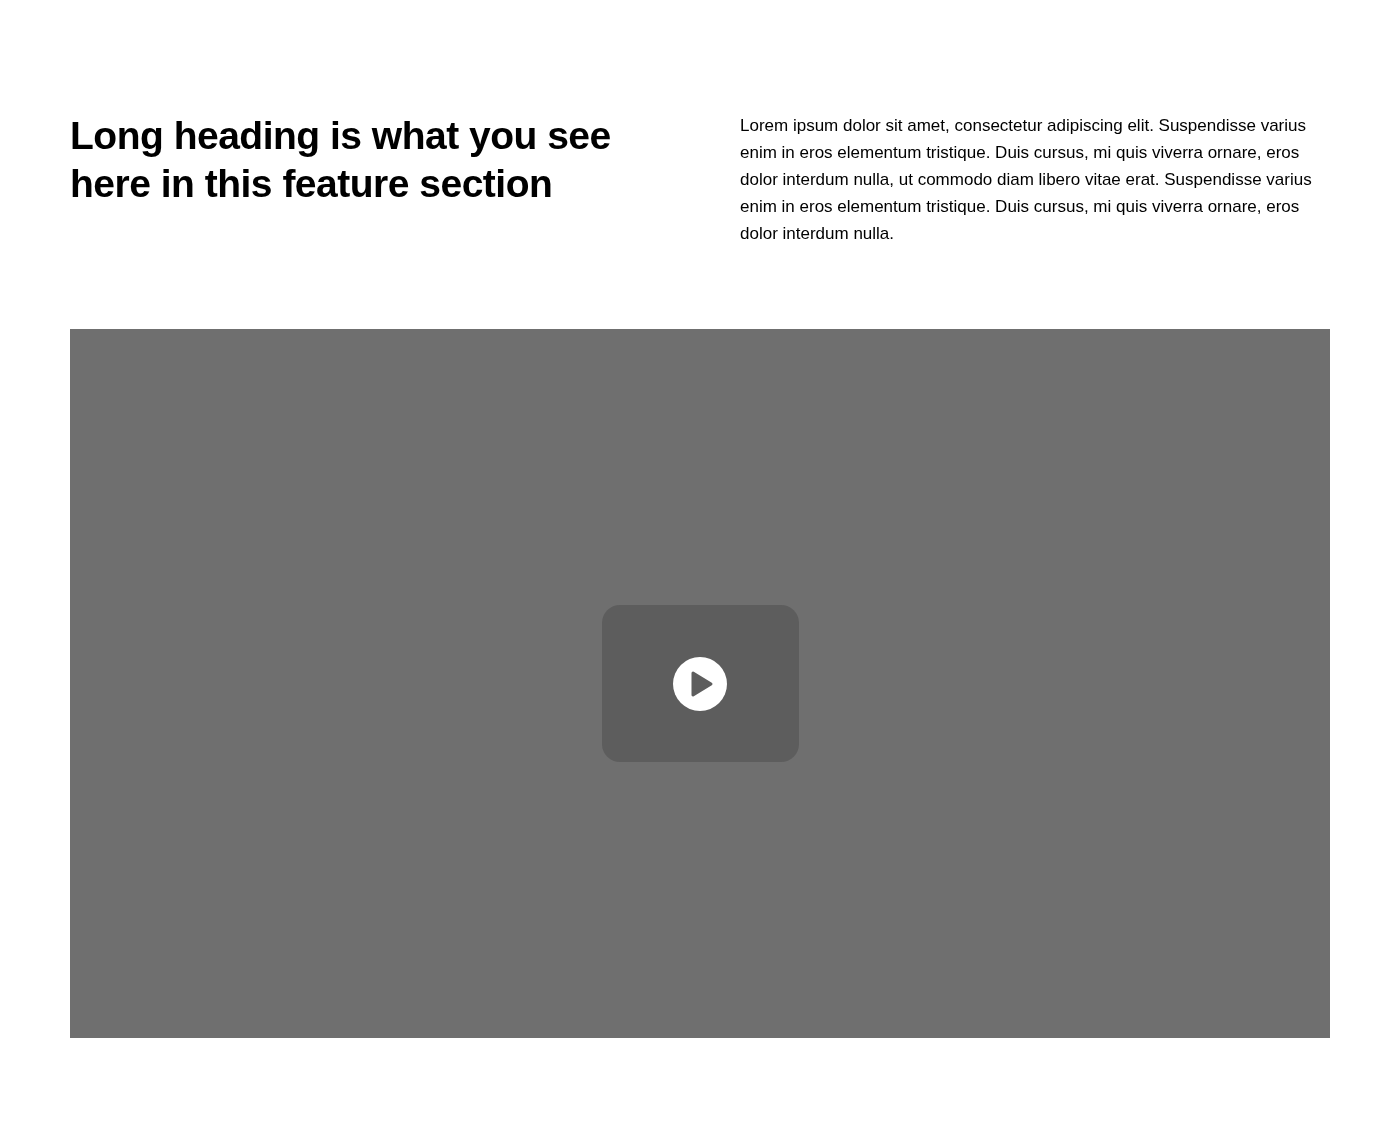  I want to click on section-heading: Long heading is what you see here in this feature section, so click(341, 160).